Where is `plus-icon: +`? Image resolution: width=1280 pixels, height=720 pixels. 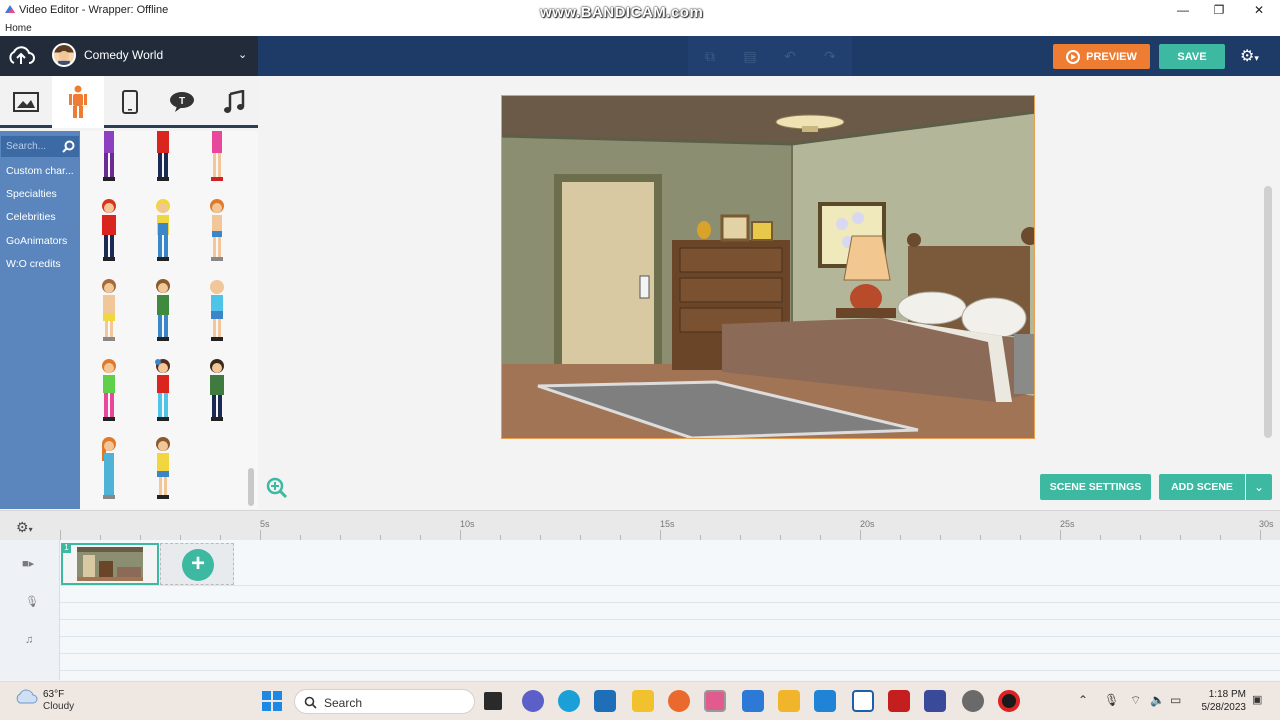
plus-icon: + is located at coordinates (198, 565).